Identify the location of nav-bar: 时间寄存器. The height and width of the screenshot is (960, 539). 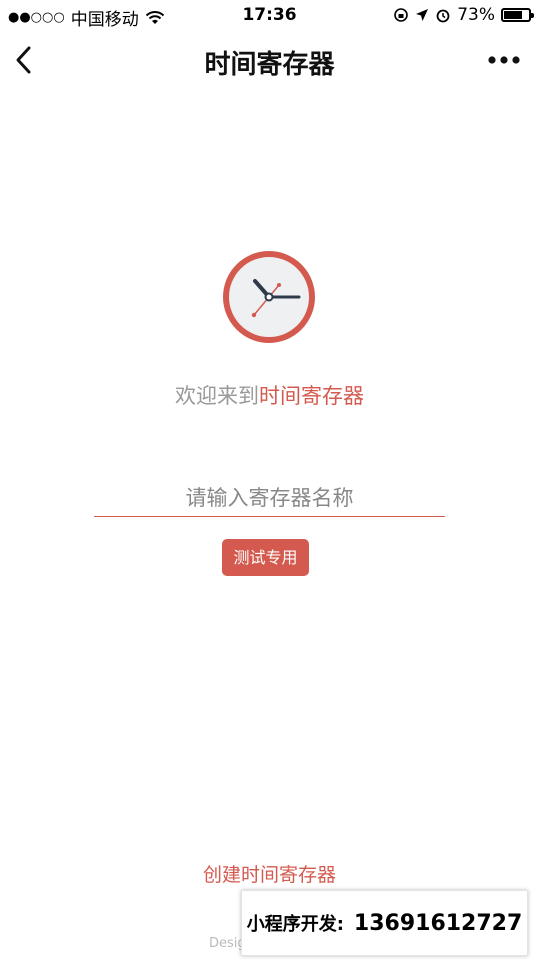
(269, 61).